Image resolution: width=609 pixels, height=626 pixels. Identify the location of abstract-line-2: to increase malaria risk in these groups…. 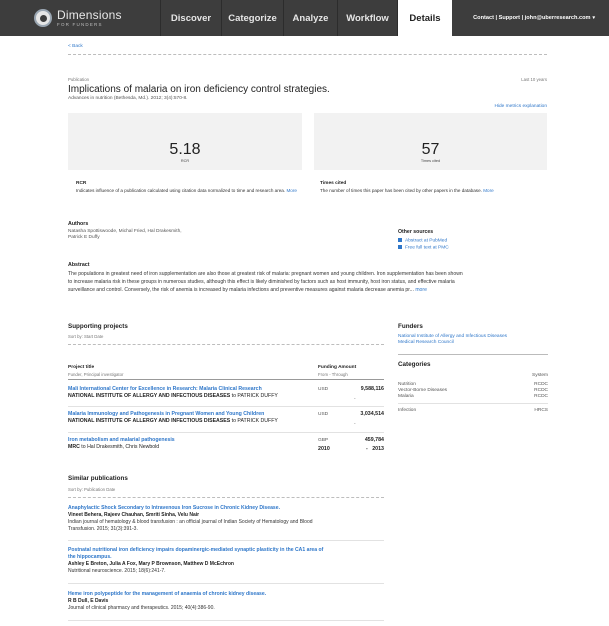
(261, 282).